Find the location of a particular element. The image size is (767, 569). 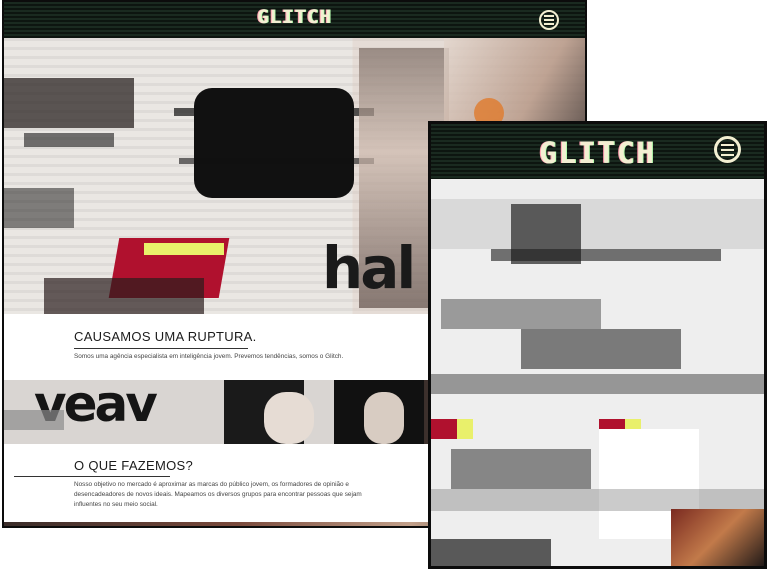

mobile-top-navbar: GLITCH is located at coordinates (597, 151).